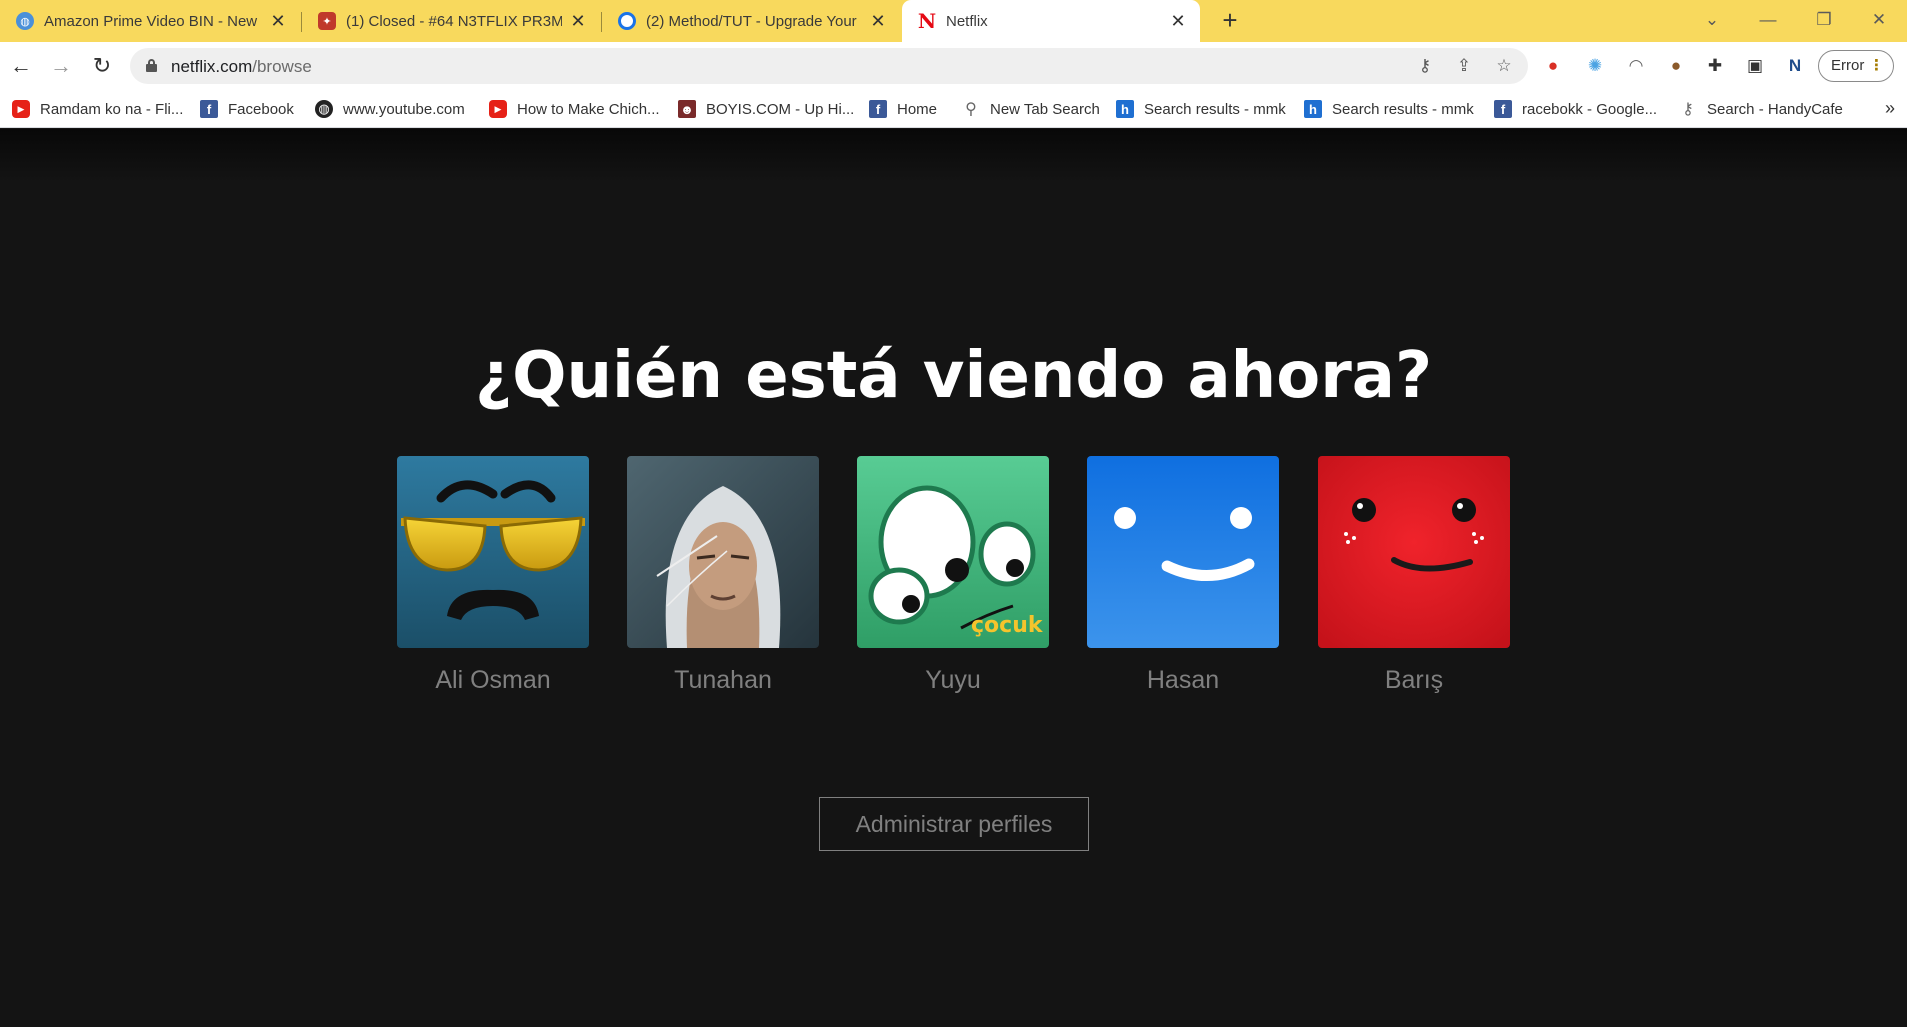 The width and height of the screenshot is (1907, 1027). I want to click on extensions-puzzle-icon: ✚, so click(1715, 66).